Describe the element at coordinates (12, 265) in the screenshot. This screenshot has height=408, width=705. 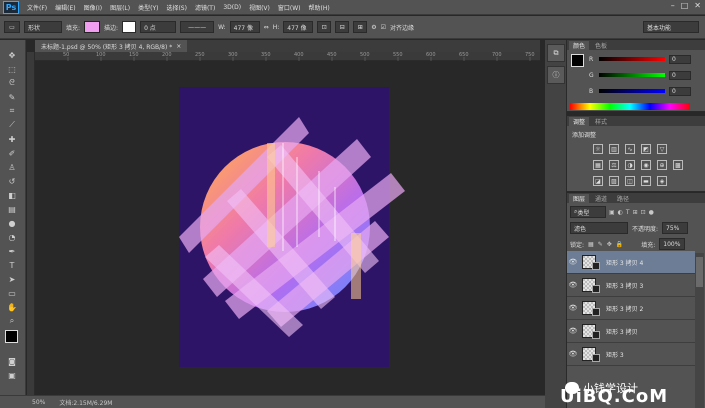
I see `type-tool-icon: T` at that location.